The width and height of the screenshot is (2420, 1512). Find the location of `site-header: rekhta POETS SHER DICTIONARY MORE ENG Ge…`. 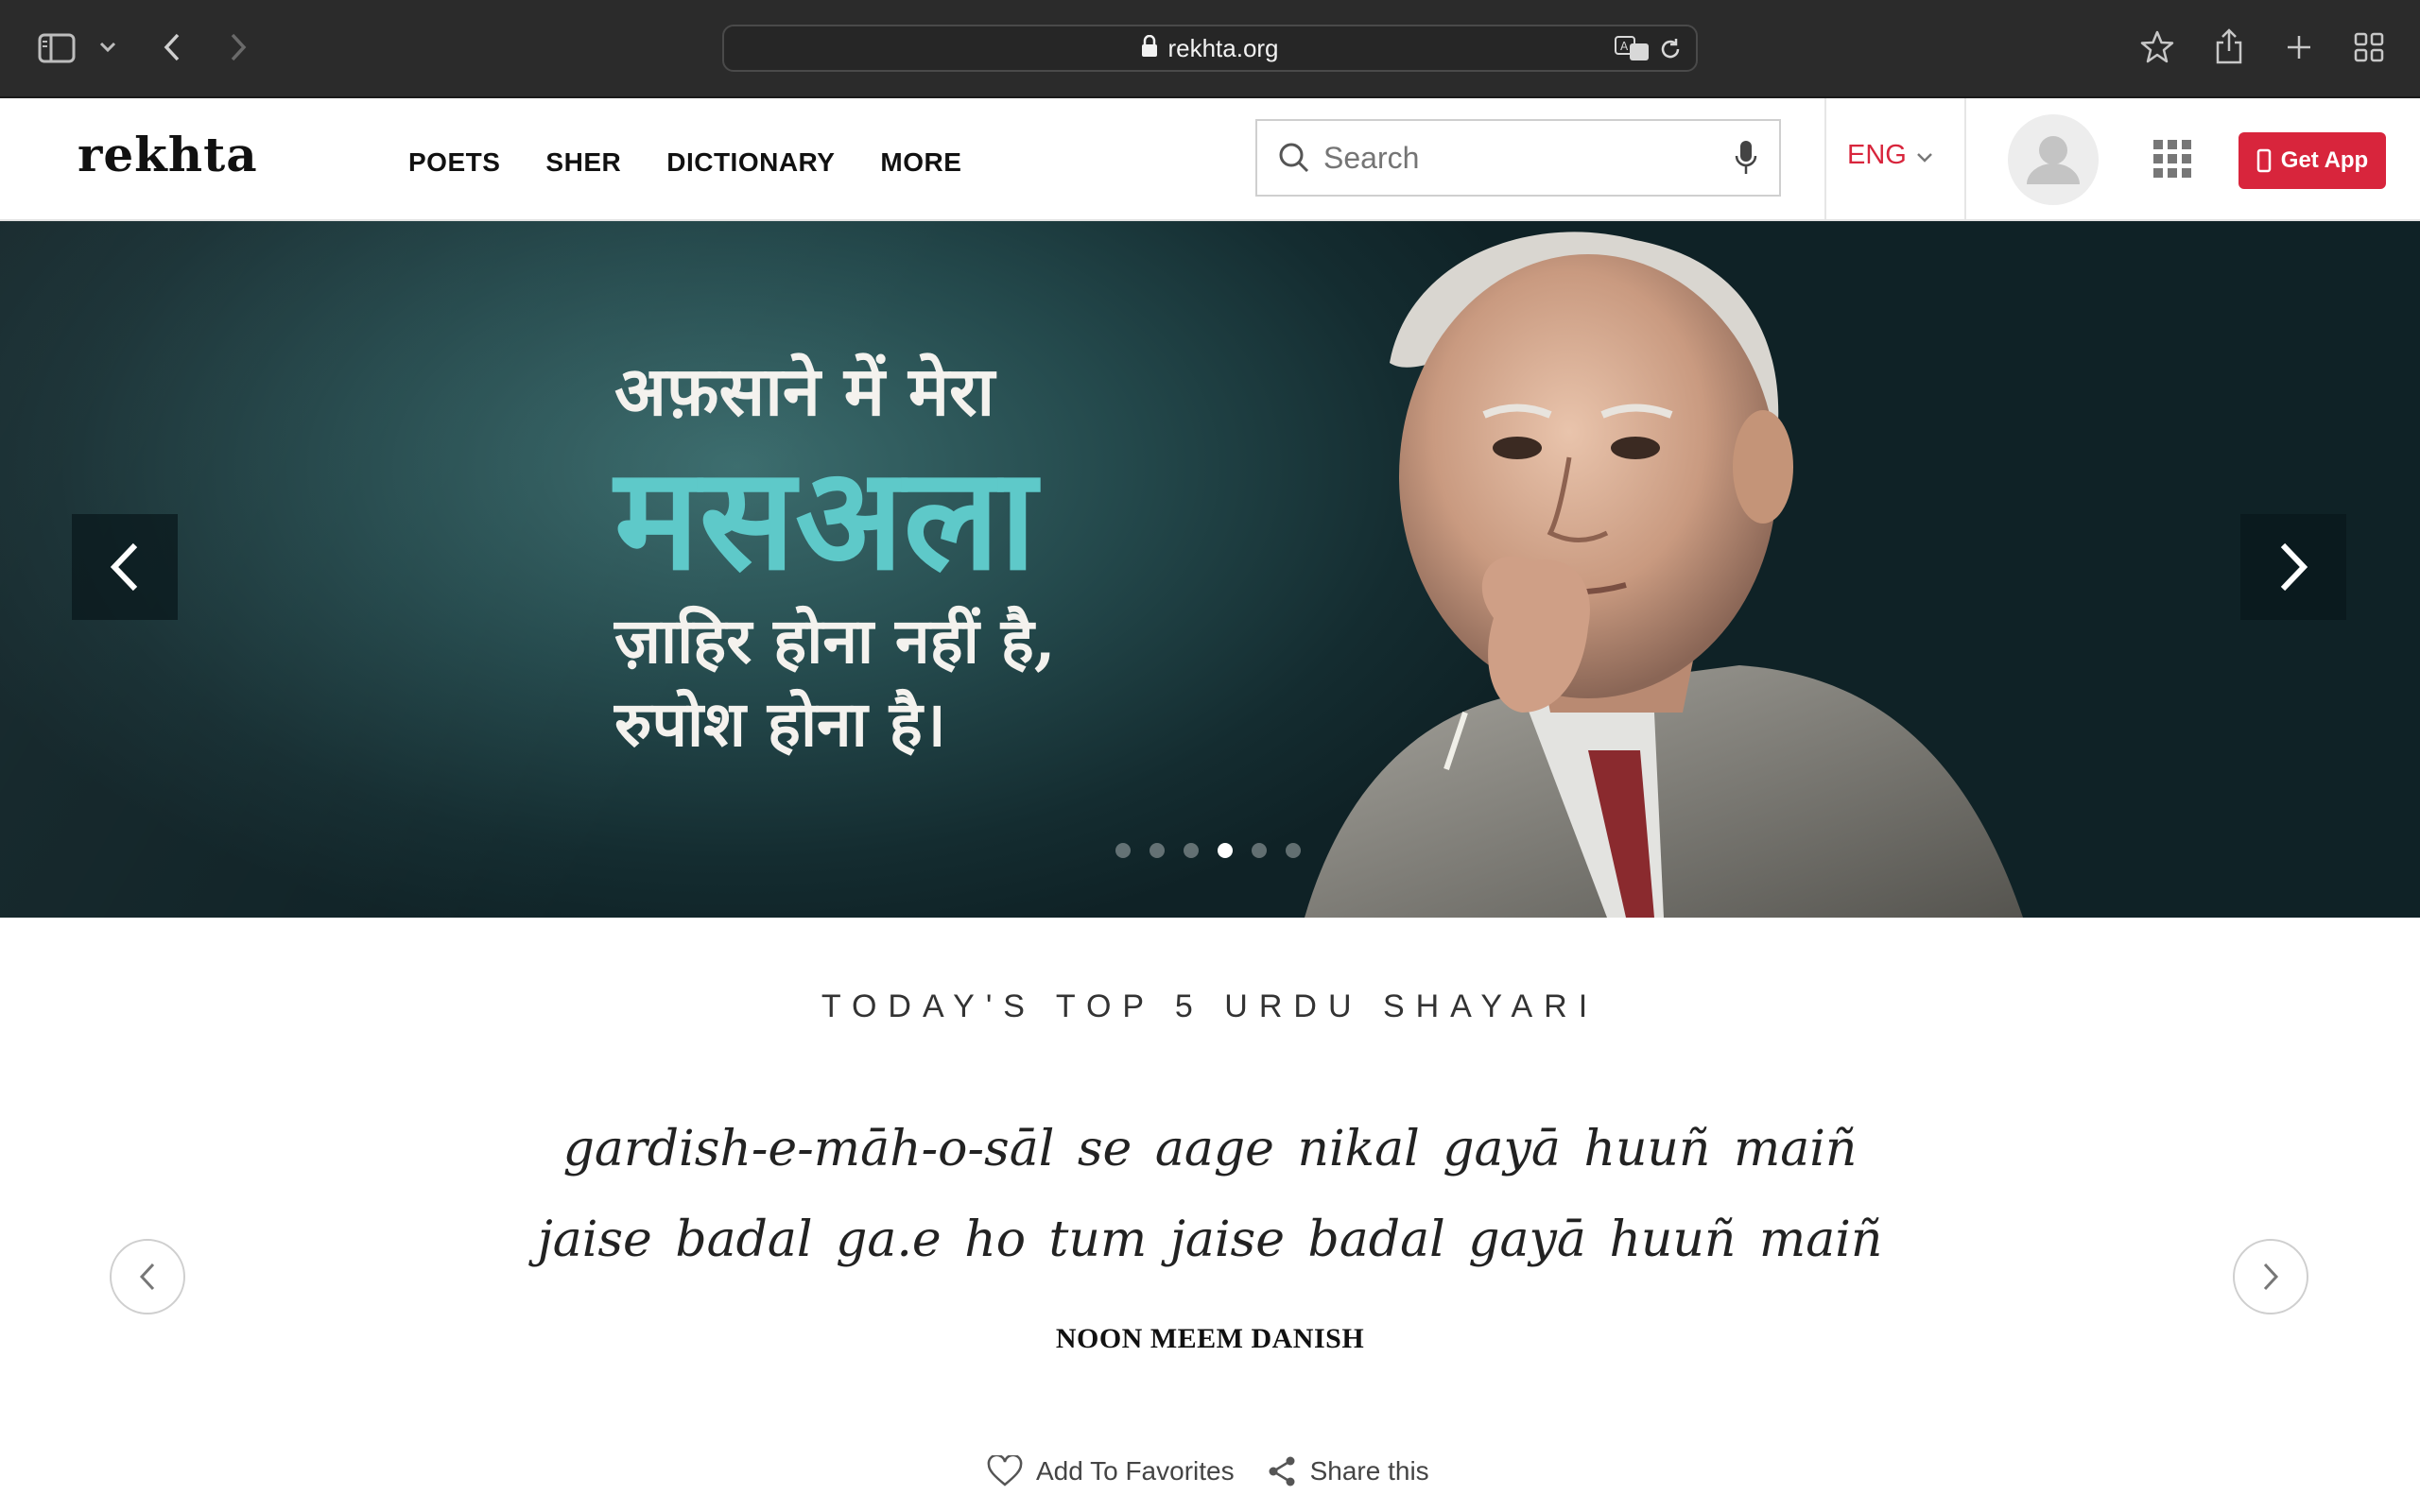

site-header: rekhta POETS SHER DICTIONARY MORE ENG Ge… is located at coordinates (1210, 159).